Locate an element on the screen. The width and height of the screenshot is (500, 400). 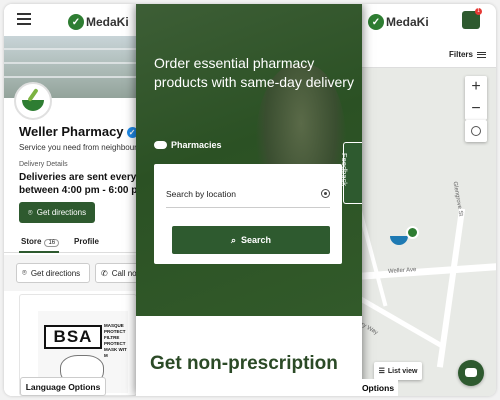
profile-tabs: Store 16 Profile is located at coordinates (73, 242).